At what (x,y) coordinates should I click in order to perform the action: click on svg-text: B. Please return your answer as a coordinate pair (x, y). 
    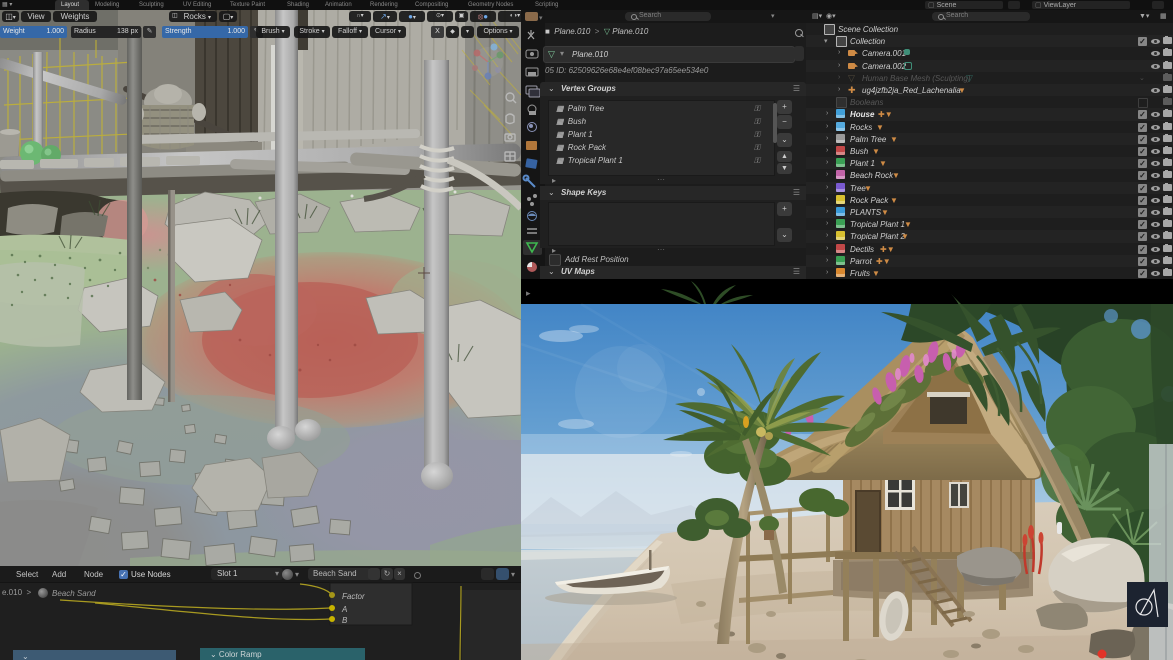
    Looking at the image, I should click on (345, 620).